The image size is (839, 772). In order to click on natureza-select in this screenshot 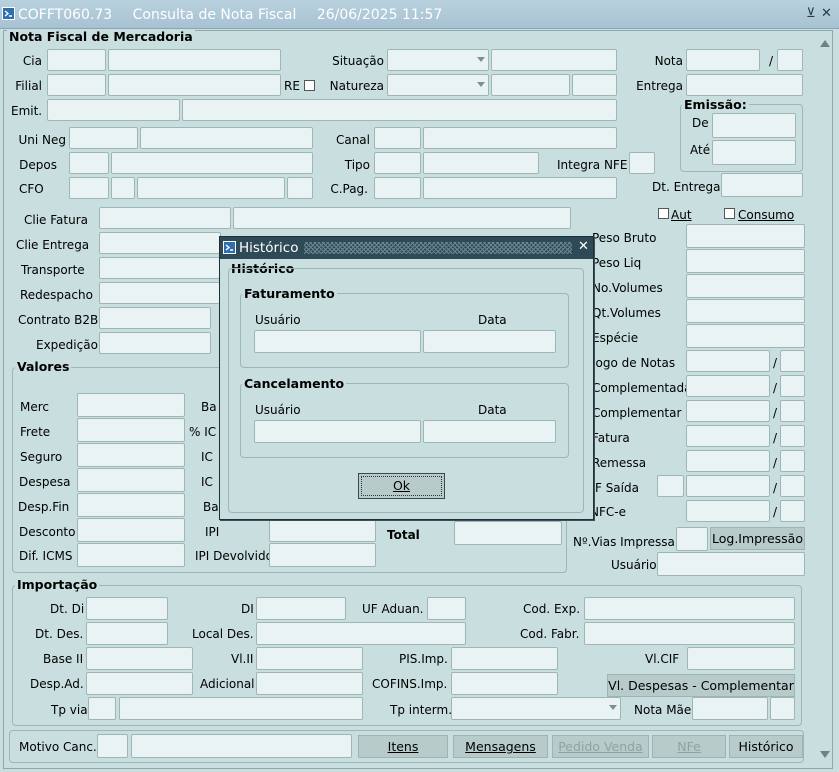, I will do `click(438, 85)`.